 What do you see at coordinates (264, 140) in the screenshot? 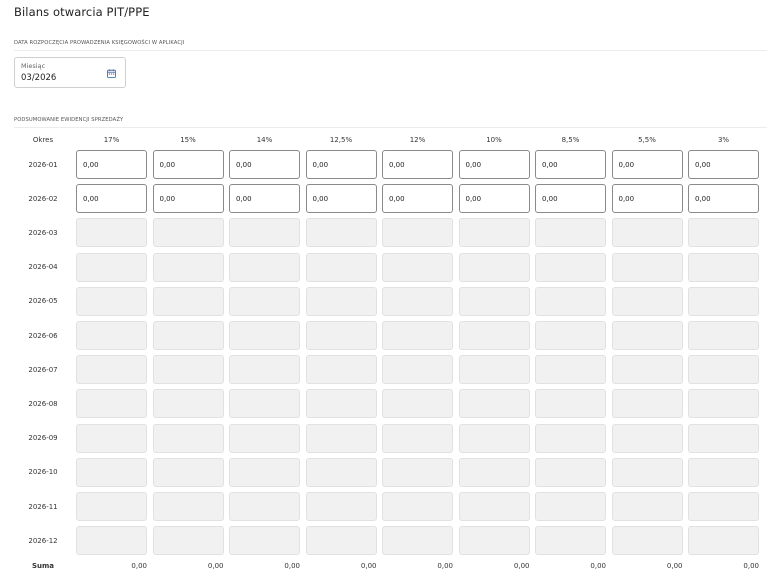
I see `rate-header: 14%` at bounding box center [264, 140].